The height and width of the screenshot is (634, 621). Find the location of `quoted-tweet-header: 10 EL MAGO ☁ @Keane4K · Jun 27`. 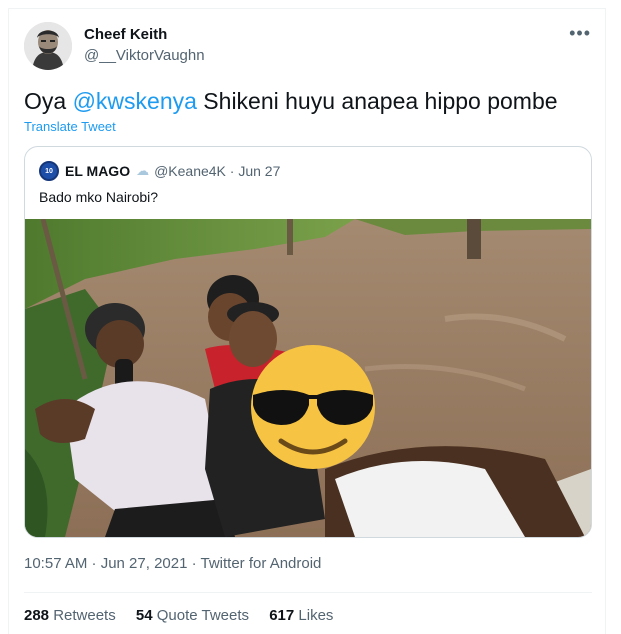

quoted-tweet-header: 10 EL MAGO ☁ @Keane4K · Jun 27 is located at coordinates (159, 171).